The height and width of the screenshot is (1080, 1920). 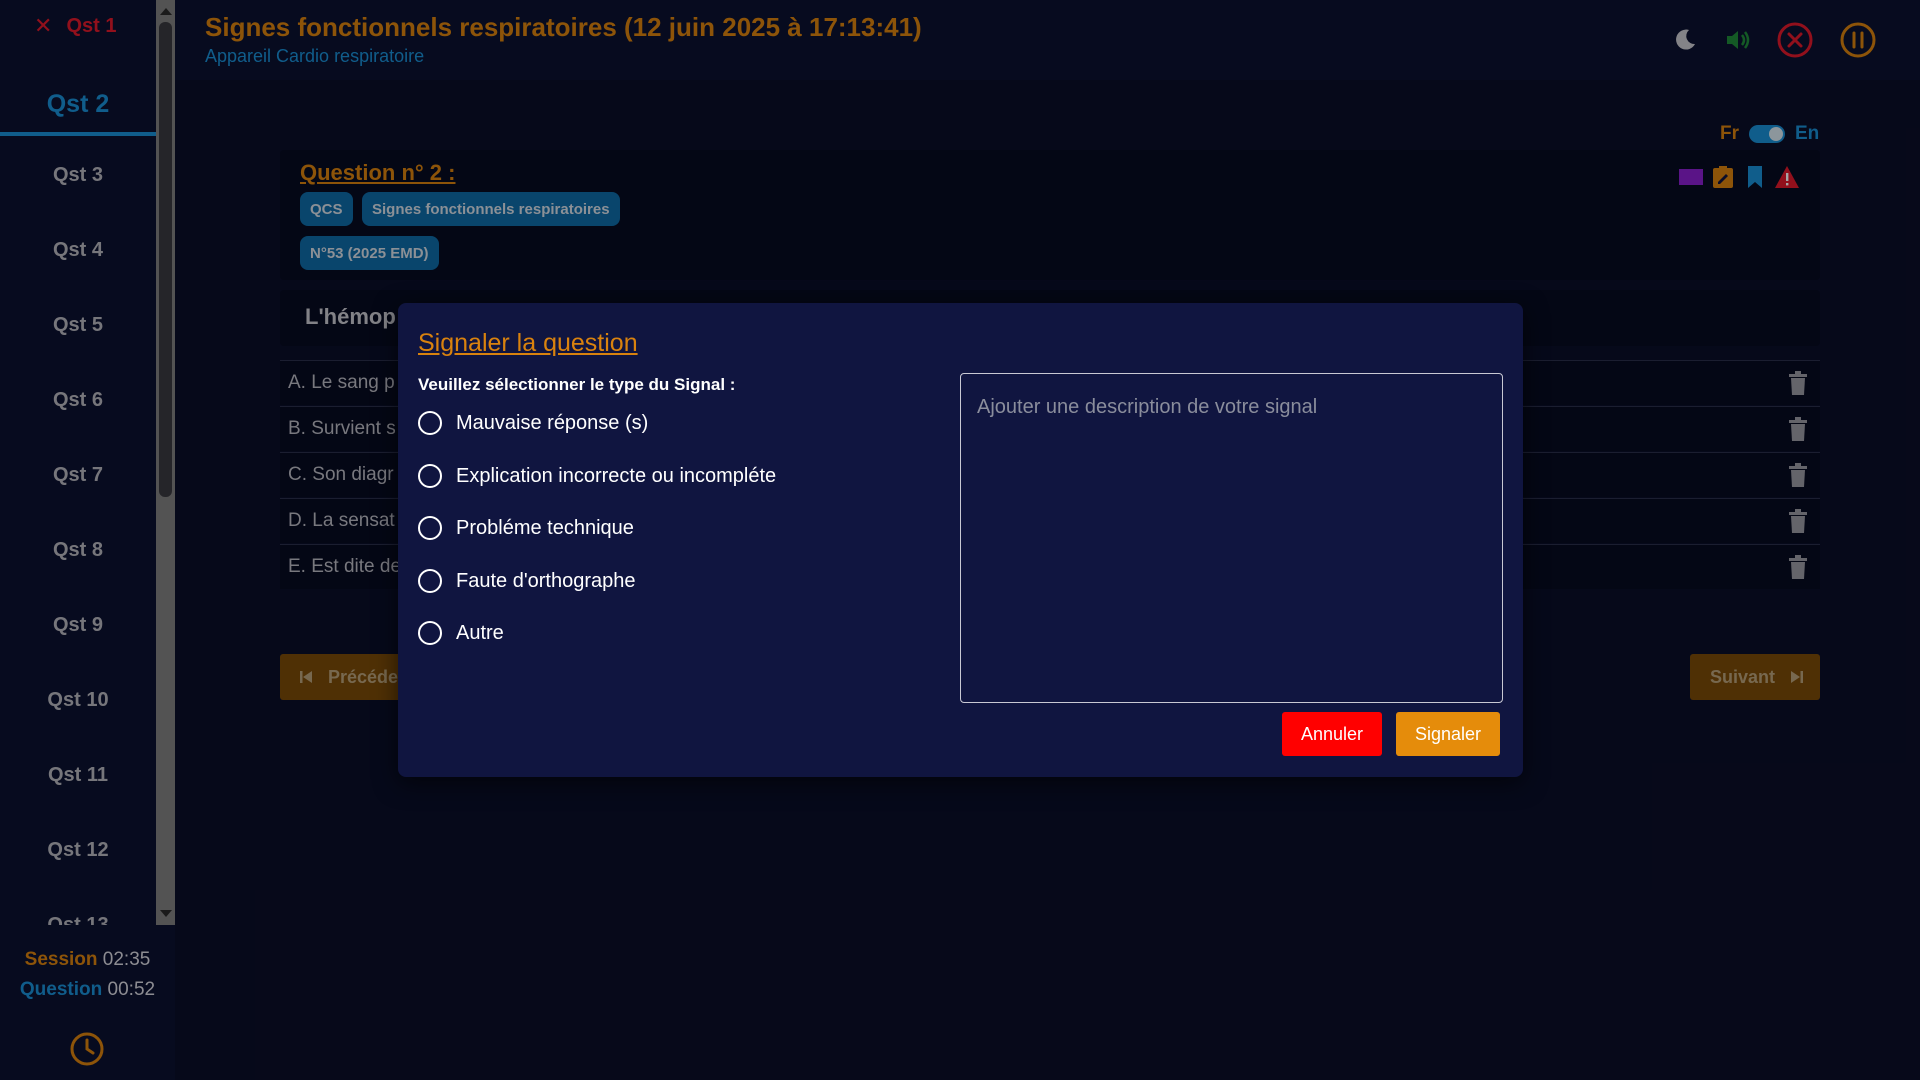 I want to click on question-timer: Question 00:52, so click(x=87, y=990).